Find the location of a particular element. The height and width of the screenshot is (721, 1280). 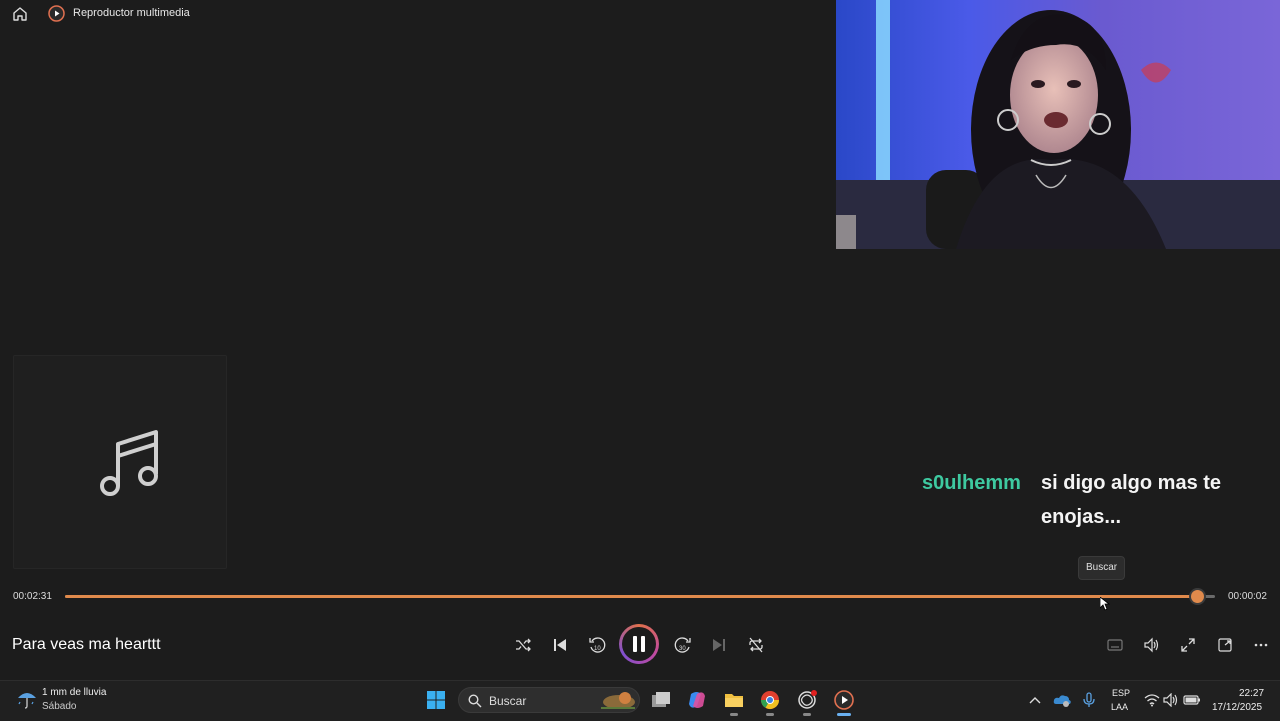

rewind-10-button: 10 is located at coordinates (597, 645).